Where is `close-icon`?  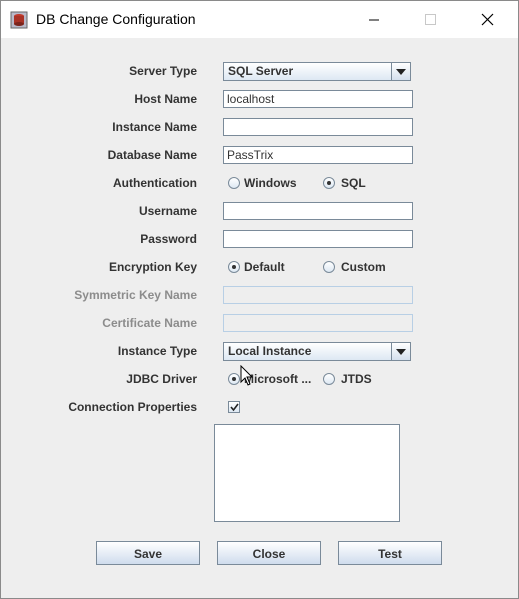 close-icon is located at coordinates (487, 19).